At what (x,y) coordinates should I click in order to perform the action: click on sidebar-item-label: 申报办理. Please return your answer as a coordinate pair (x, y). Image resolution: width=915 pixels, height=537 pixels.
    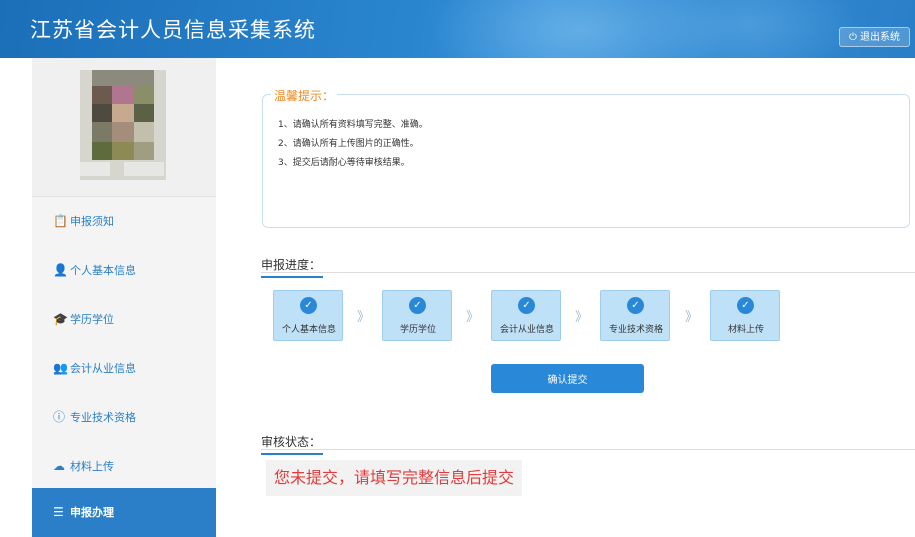
    Looking at the image, I should click on (92, 512).